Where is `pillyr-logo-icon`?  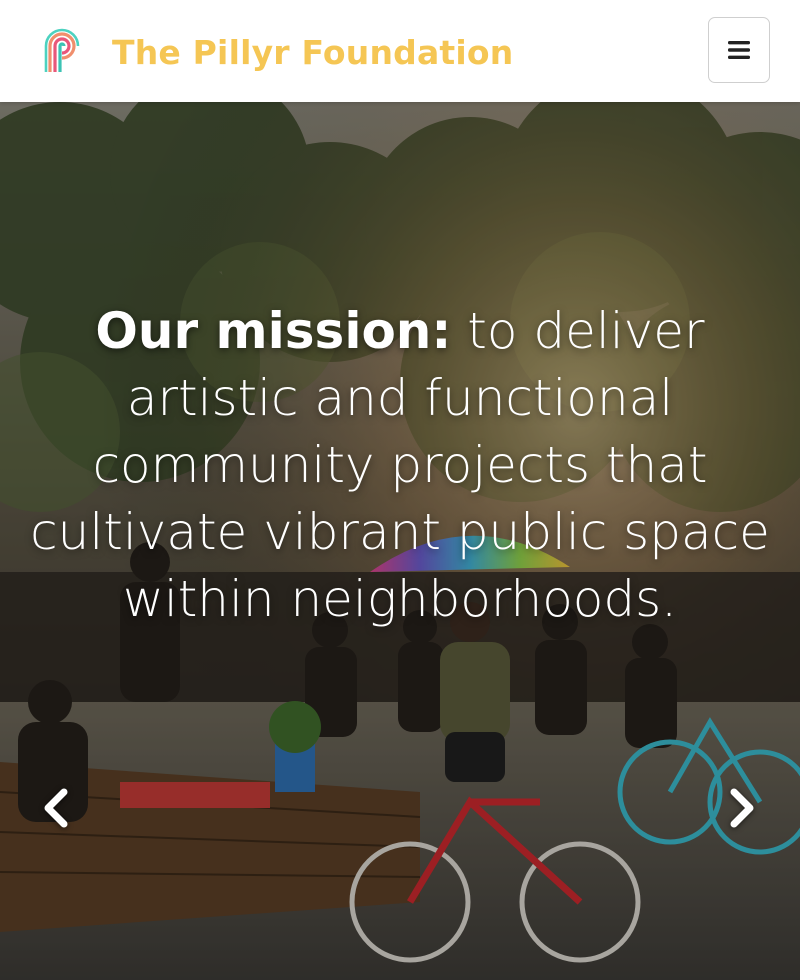 pillyr-logo-icon is located at coordinates (62, 50).